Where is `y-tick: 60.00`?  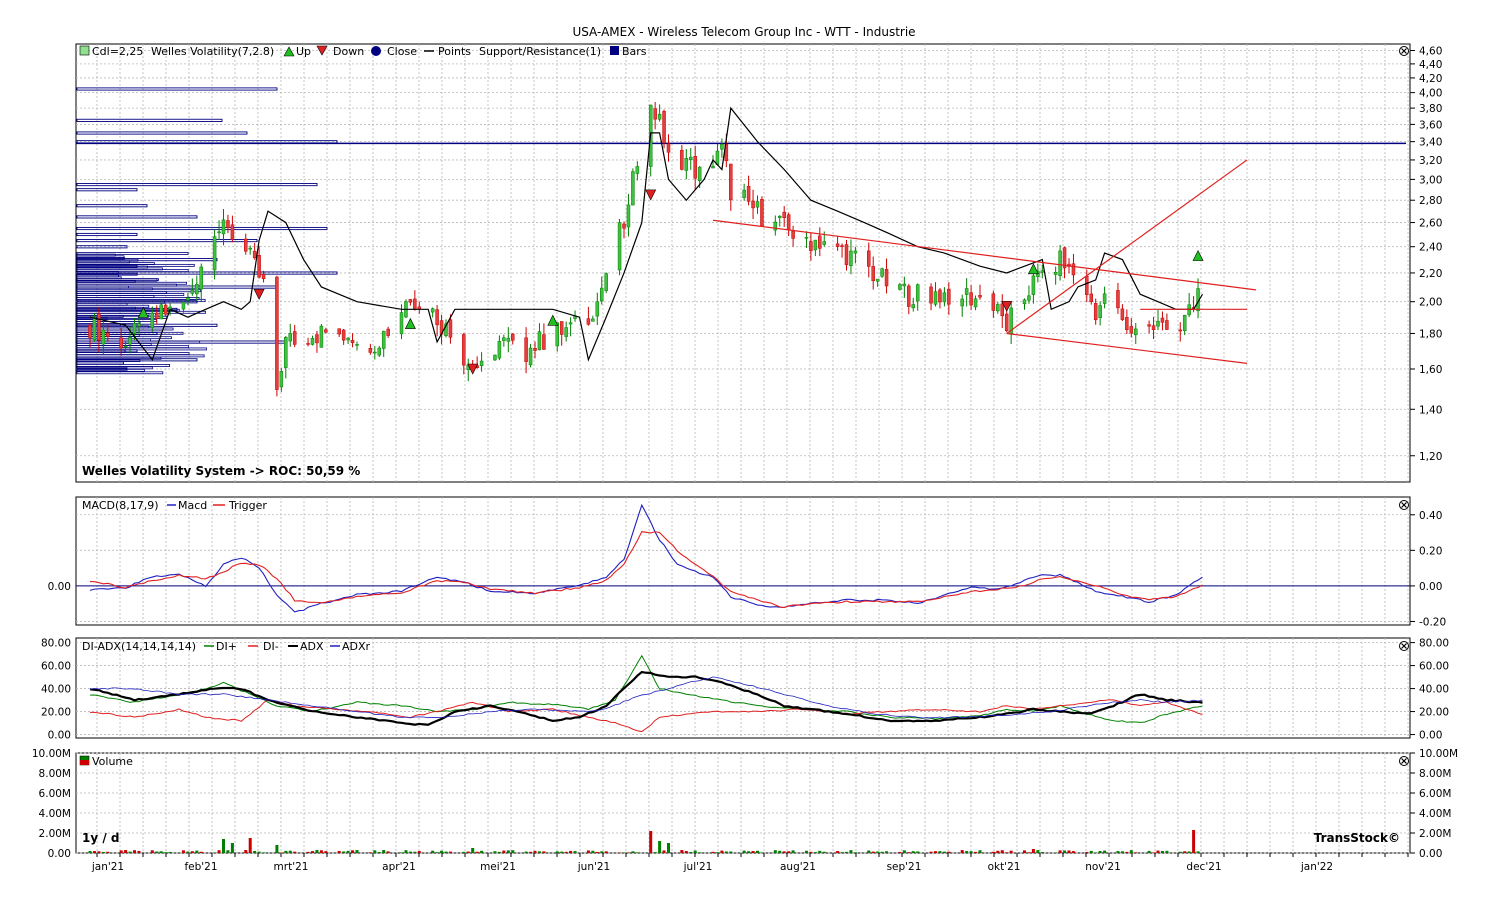 y-tick: 60.00 is located at coordinates (1434, 667).